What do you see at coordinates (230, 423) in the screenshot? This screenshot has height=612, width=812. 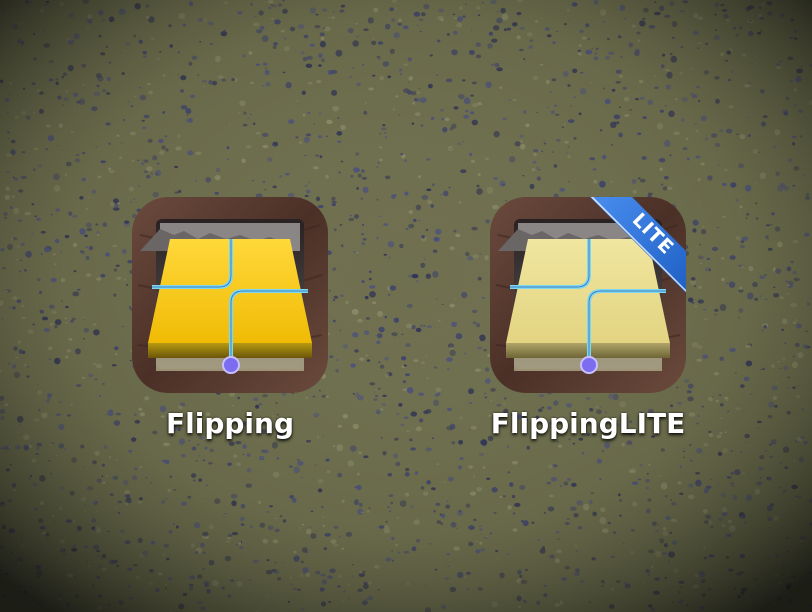 I see `app-label: Flipping` at bounding box center [230, 423].